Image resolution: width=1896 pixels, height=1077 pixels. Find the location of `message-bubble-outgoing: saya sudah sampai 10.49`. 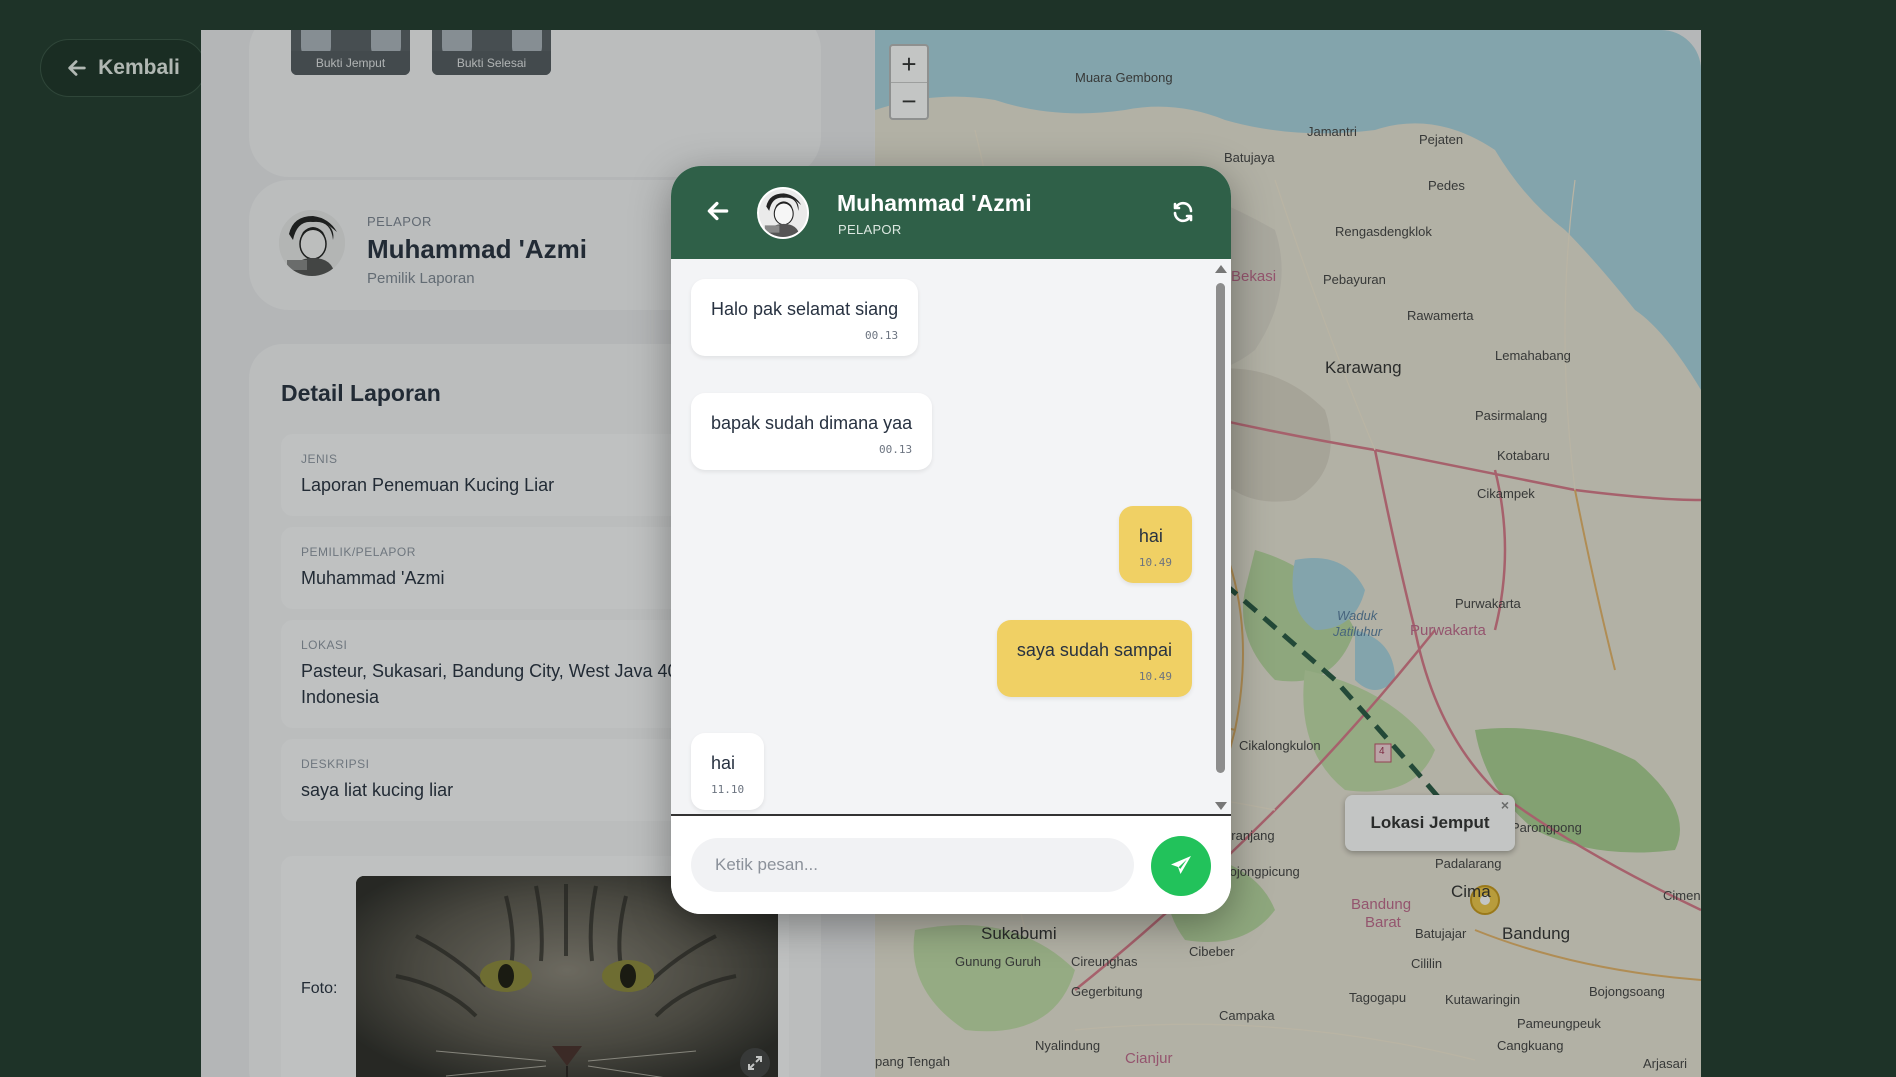

message-bubble-outgoing: saya sudah sampai 10.49 is located at coordinates (1094, 658).